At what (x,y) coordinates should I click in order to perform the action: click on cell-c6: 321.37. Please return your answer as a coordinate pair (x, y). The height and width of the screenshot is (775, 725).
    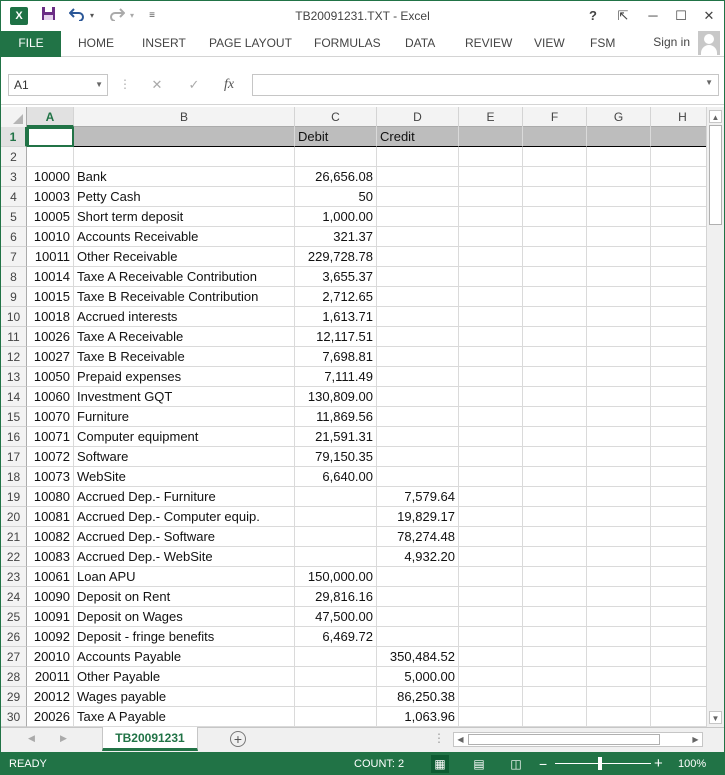
    Looking at the image, I should click on (336, 237).